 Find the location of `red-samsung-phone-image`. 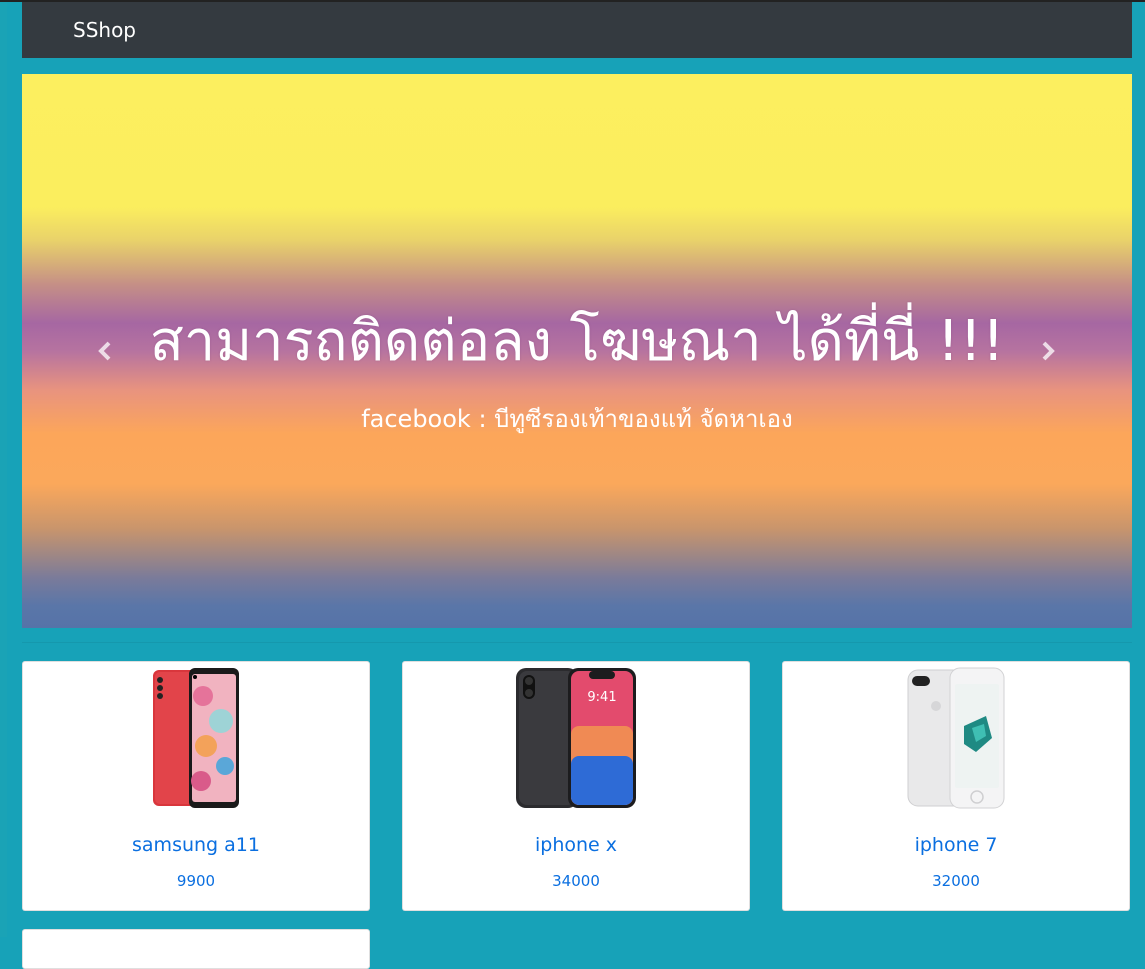

red-samsung-phone-image is located at coordinates (196, 738).